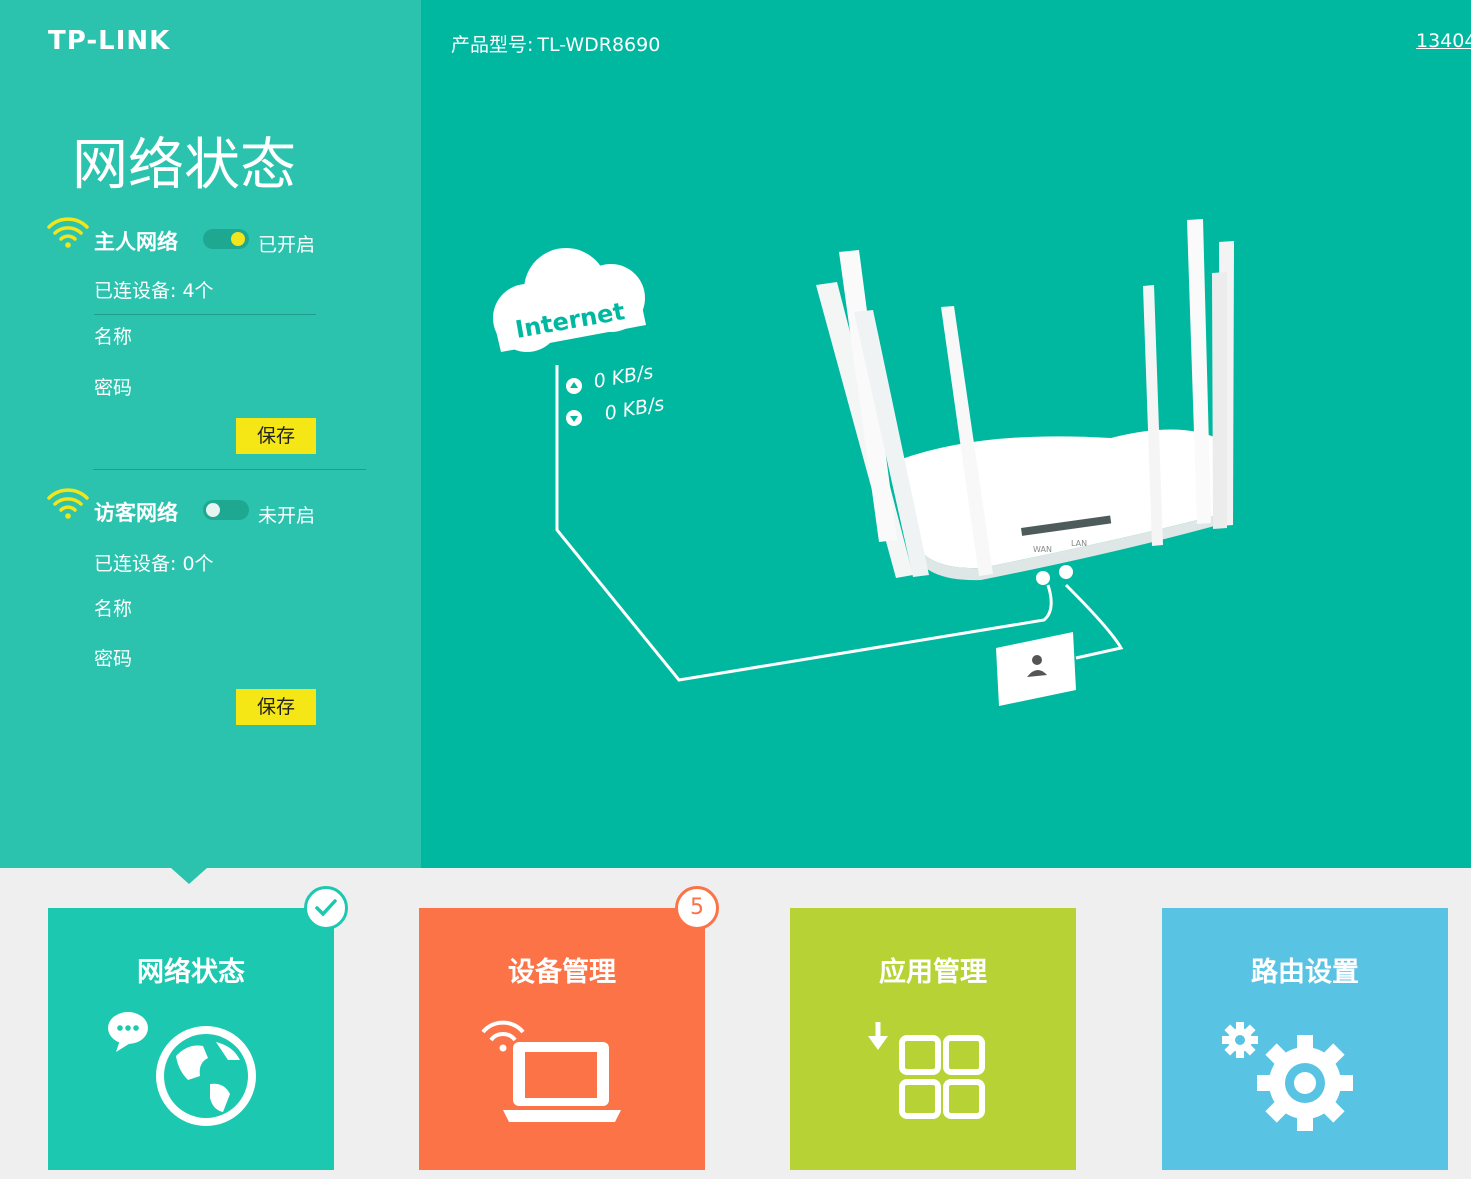 This screenshot has width=1471, height=1179. I want to click on selected-check-badge, so click(326, 908).